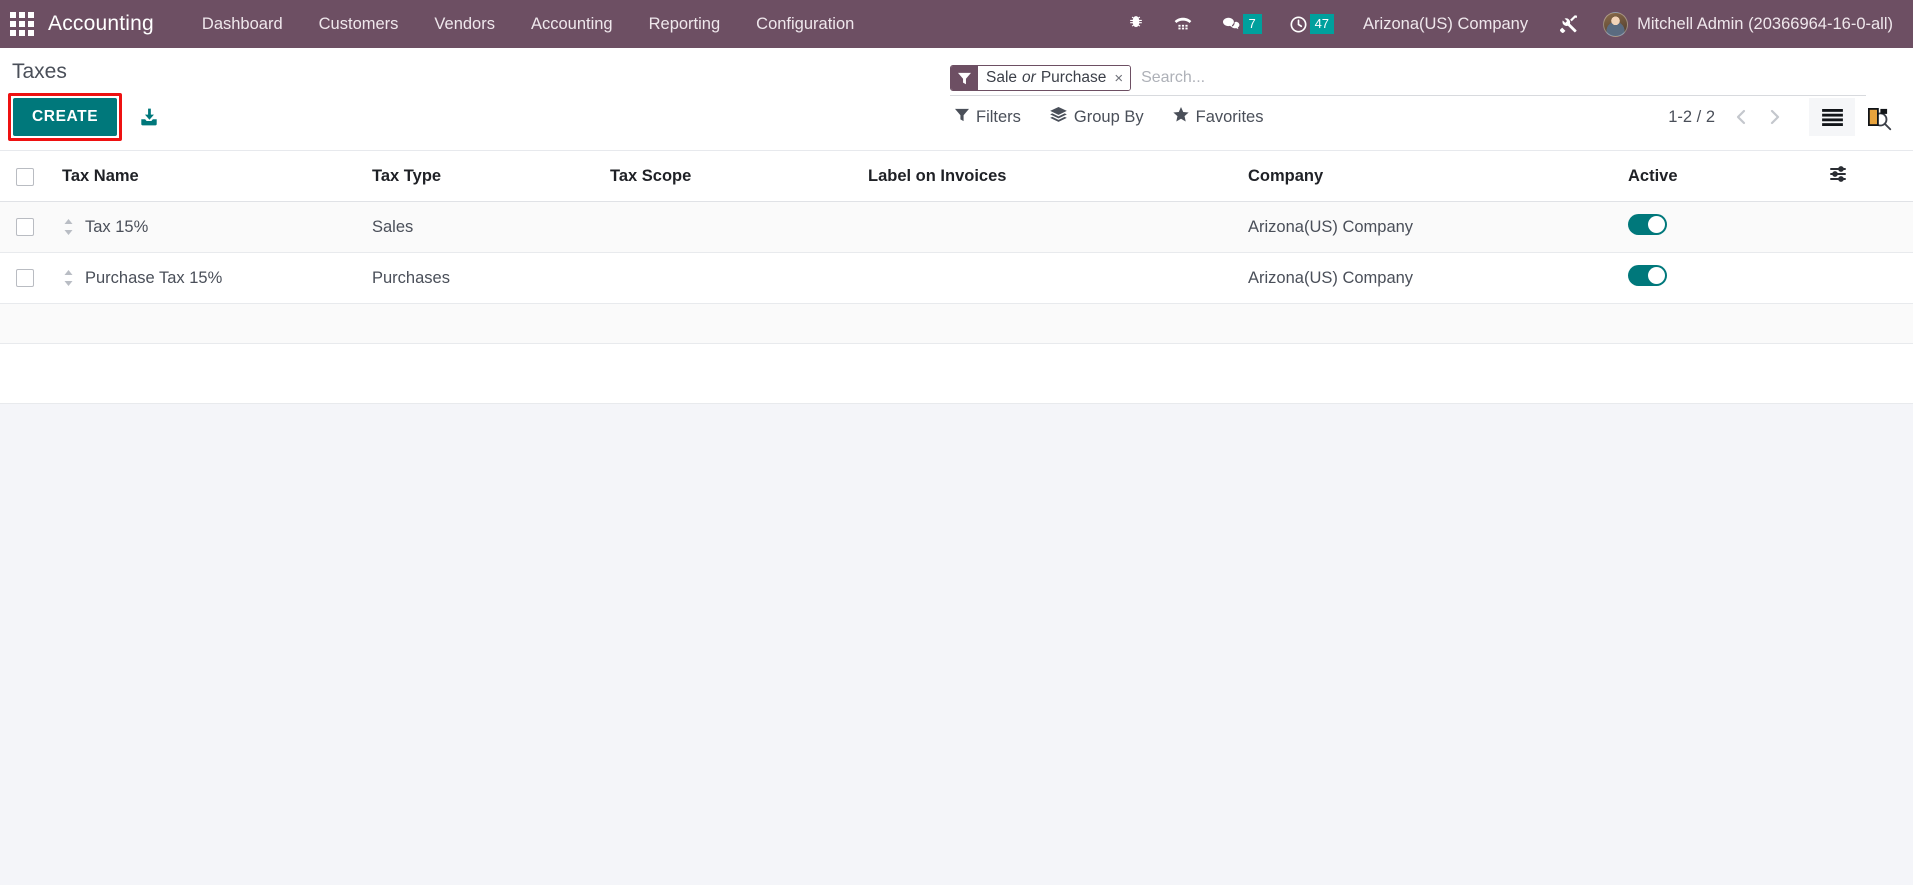  What do you see at coordinates (1691, 116) in the screenshot?
I see `pager-counter: 1-2 / 2` at bounding box center [1691, 116].